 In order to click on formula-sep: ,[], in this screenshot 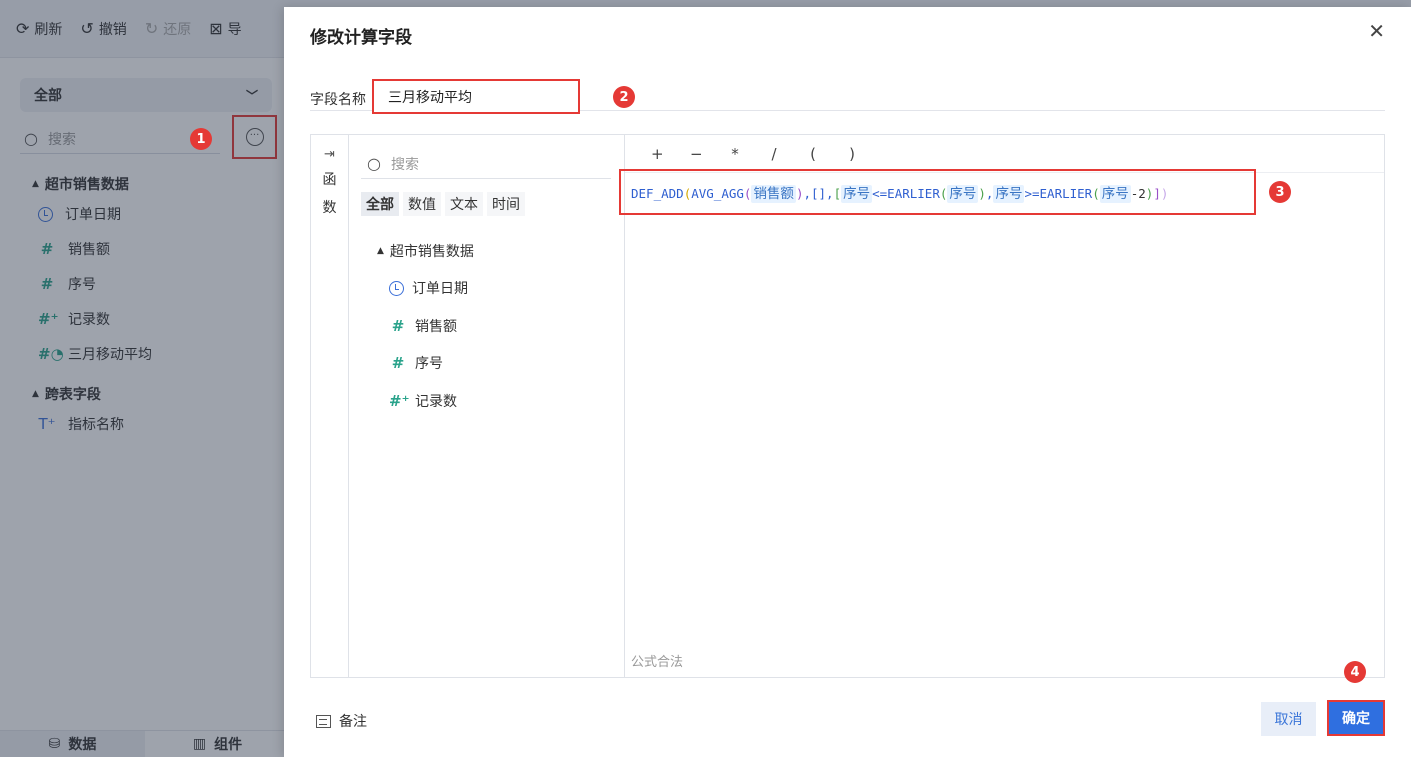, I will do `click(818, 193)`.